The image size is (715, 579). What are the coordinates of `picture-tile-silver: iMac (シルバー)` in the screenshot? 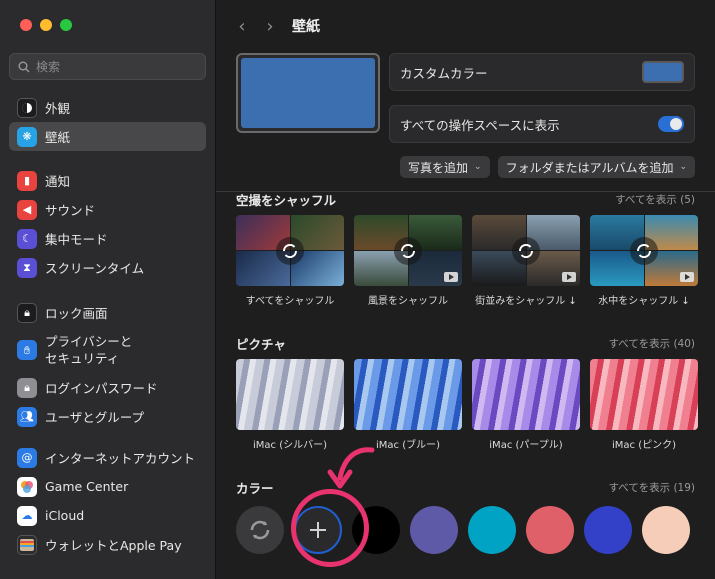 It's located at (290, 405).